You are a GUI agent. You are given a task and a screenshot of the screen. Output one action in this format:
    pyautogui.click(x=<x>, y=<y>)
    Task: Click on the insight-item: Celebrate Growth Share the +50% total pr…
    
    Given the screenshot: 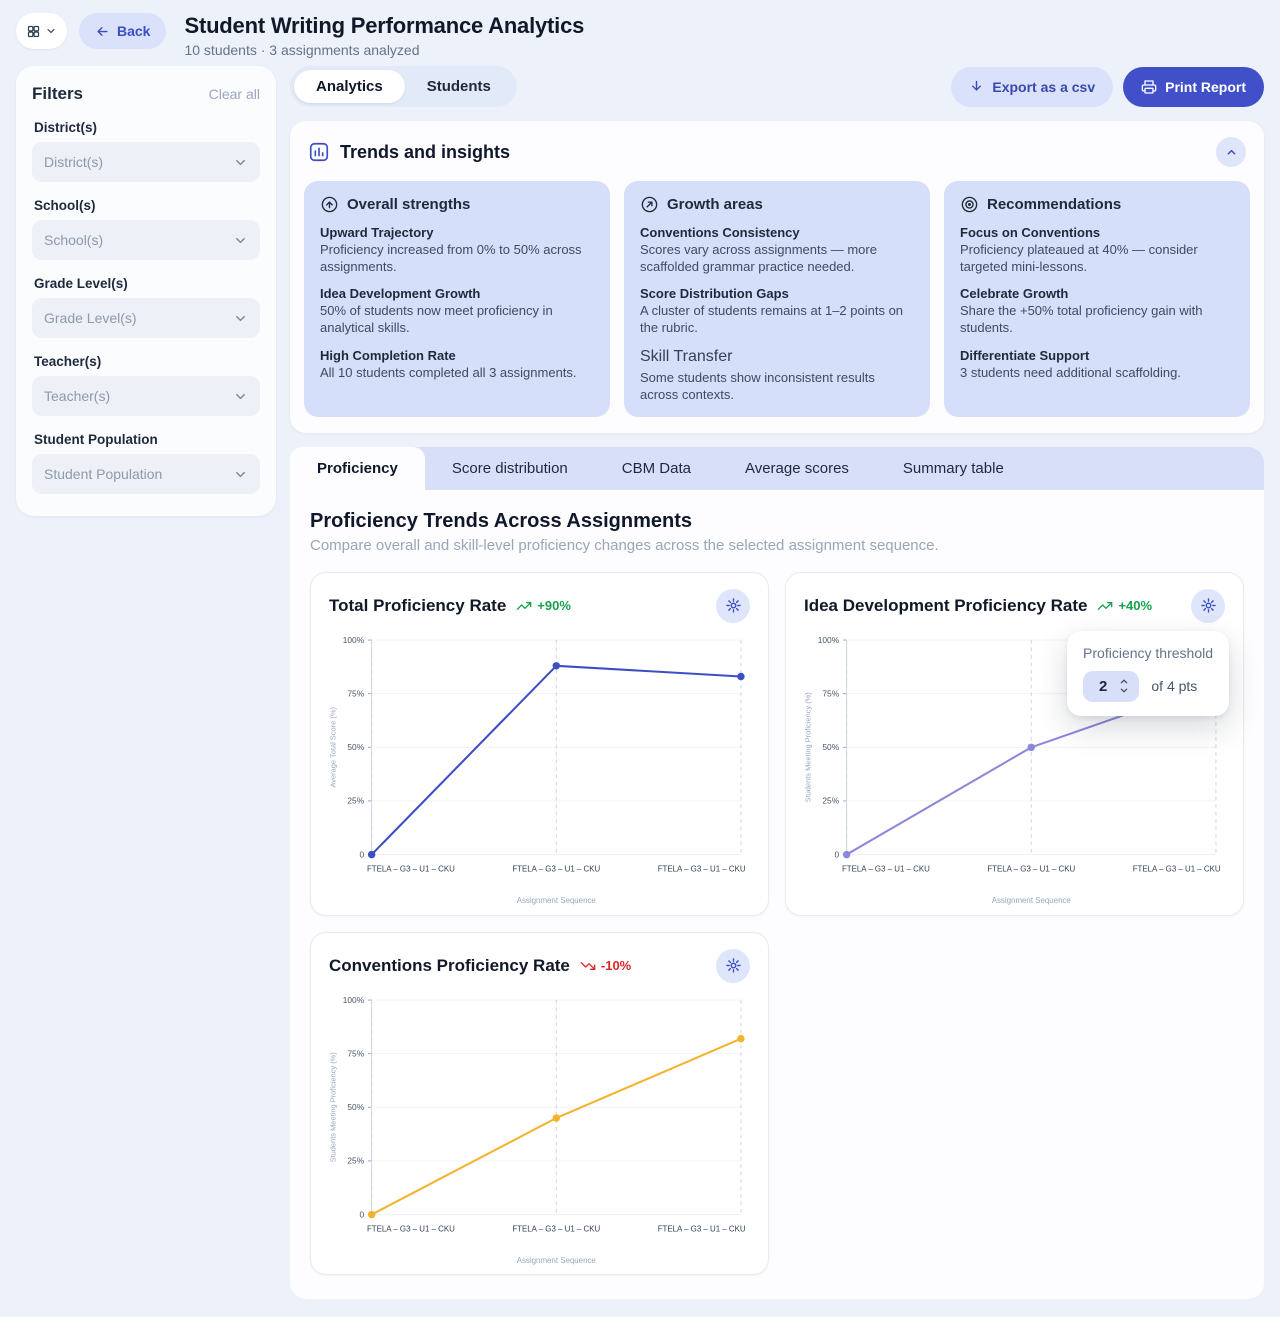 What is the action you would take?
    pyautogui.click(x=1097, y=311)
    